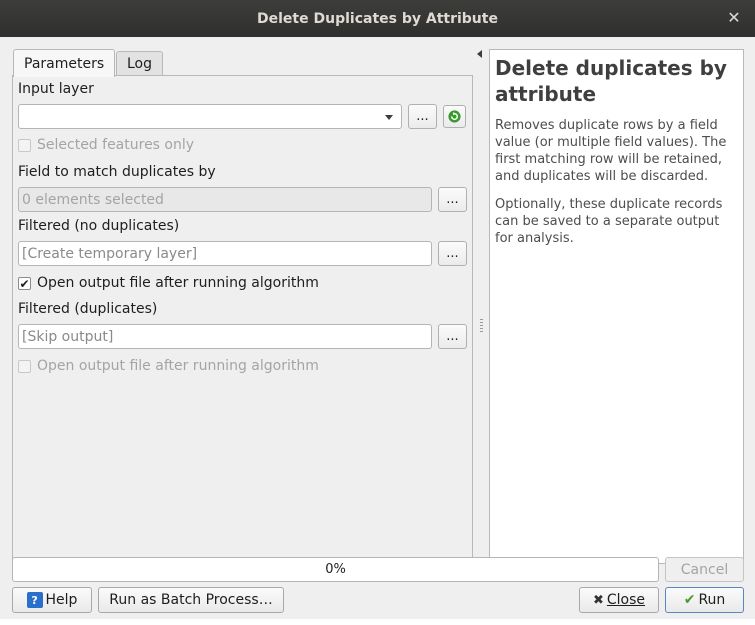 Image resolution: width=755 pixels, height=625 pixels. I want to click on tab-parameters-label: Parameters, so click(64, 63).